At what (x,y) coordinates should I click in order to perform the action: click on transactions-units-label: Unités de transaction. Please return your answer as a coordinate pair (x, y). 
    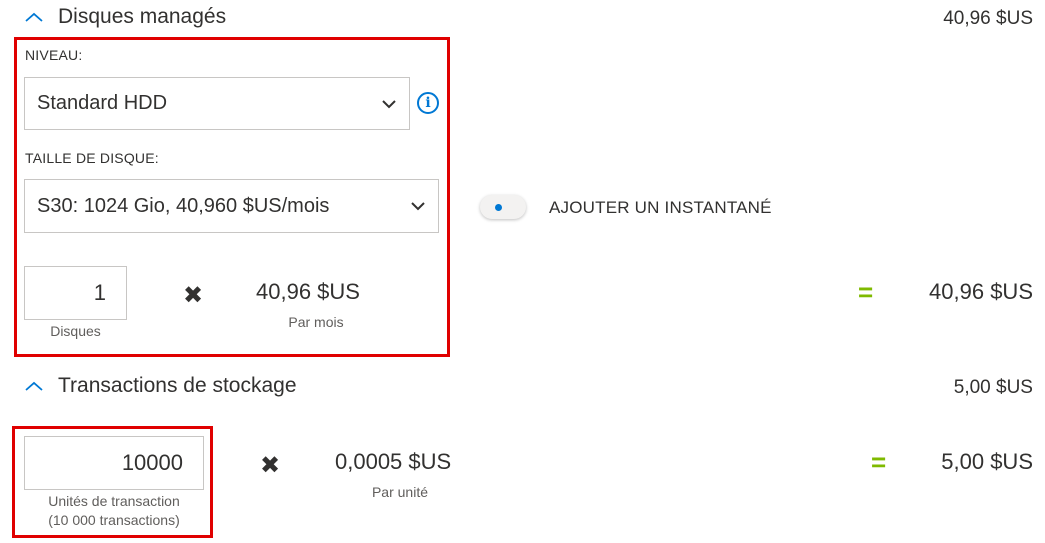
    Looking at the image, I should click on (114, 501).